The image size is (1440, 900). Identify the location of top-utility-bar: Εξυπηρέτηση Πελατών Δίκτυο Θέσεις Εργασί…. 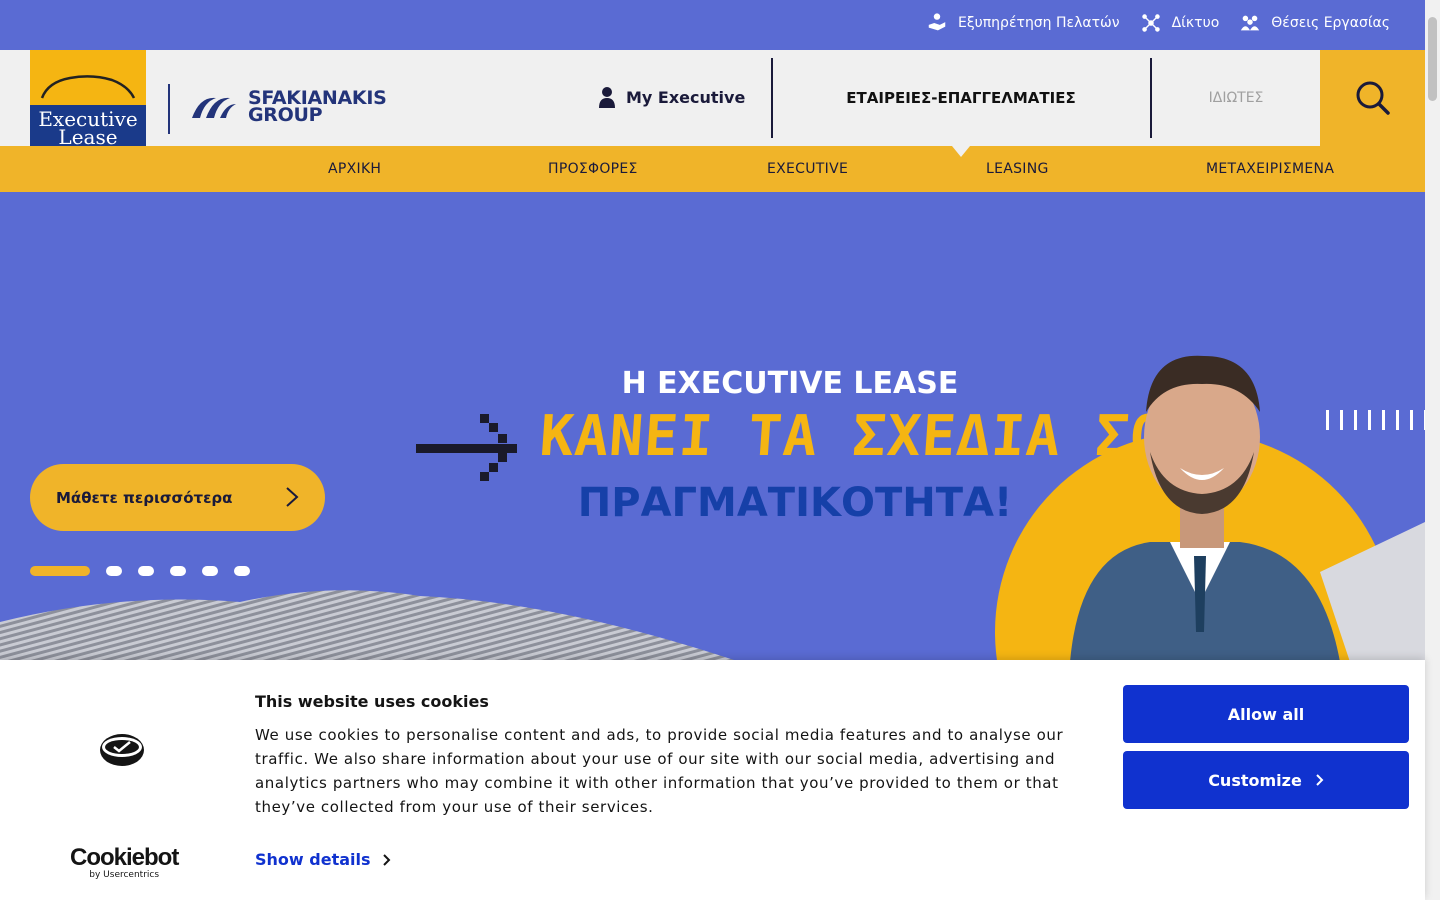
(712, 25).